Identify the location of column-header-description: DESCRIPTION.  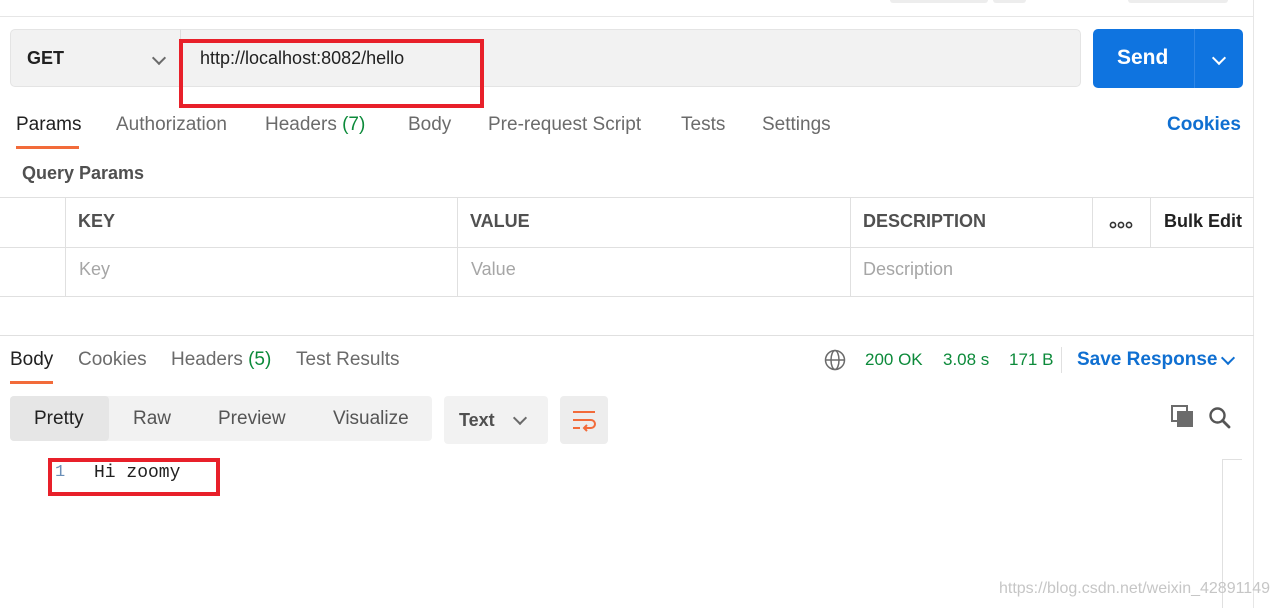
(925, 221).